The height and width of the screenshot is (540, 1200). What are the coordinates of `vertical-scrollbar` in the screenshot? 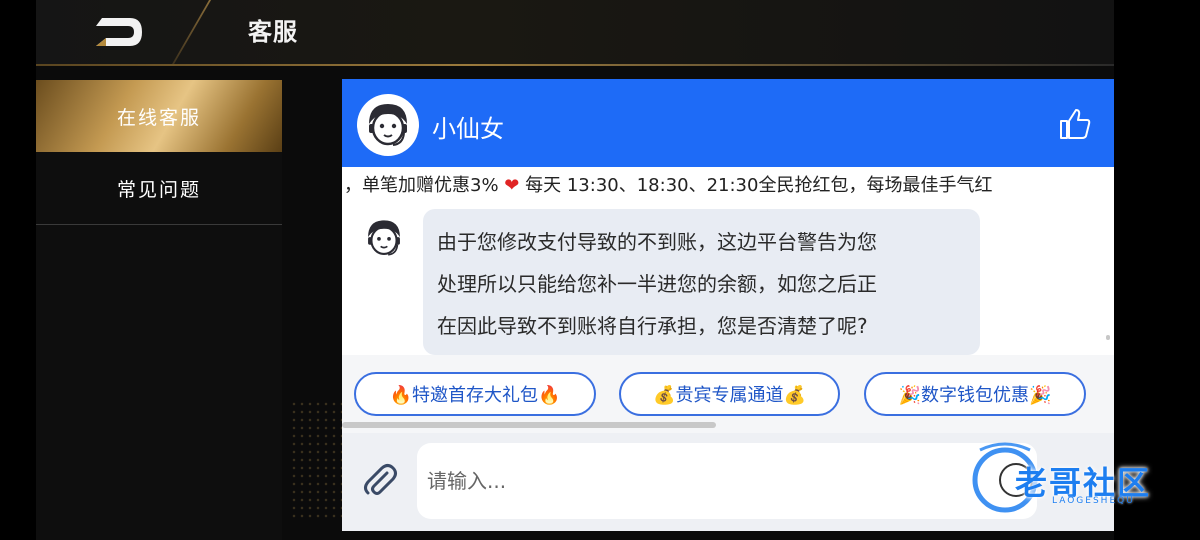 It's located at (1108, 337).